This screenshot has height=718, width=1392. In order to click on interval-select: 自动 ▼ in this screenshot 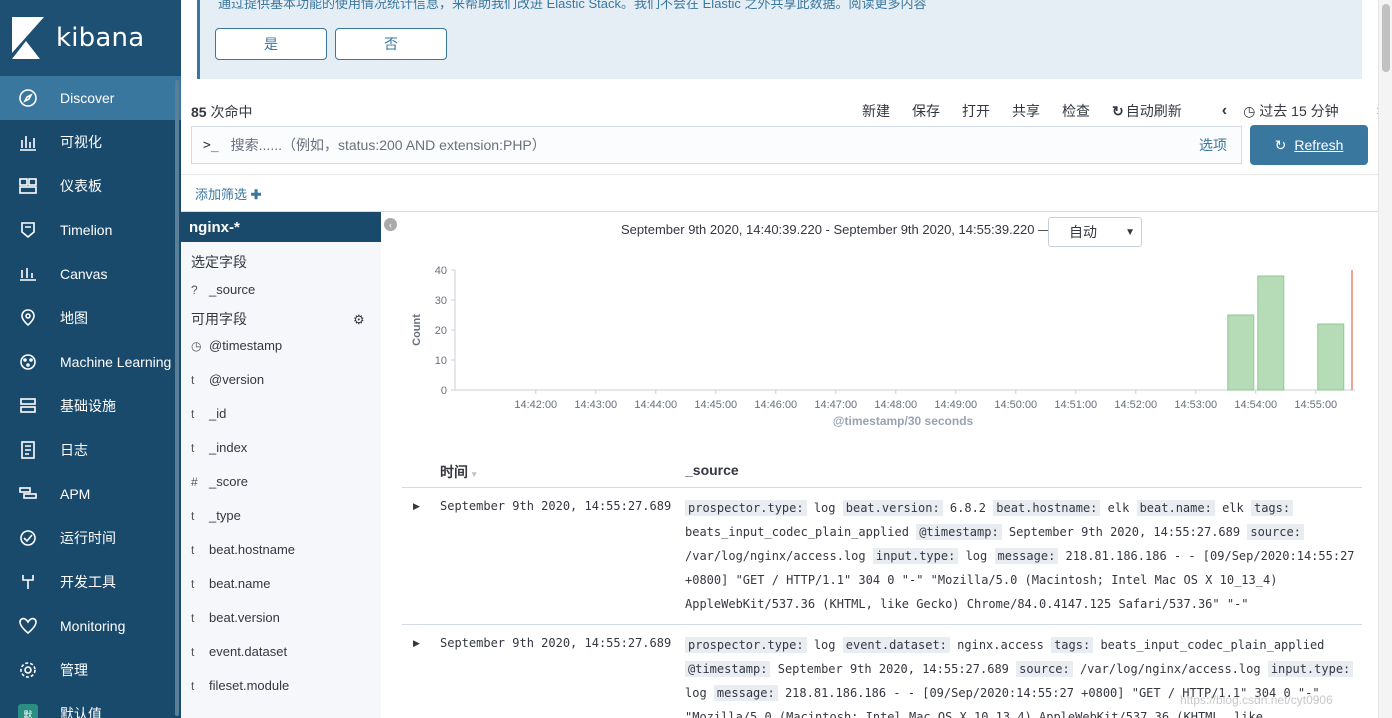, I will do `click(1095, 232)`.